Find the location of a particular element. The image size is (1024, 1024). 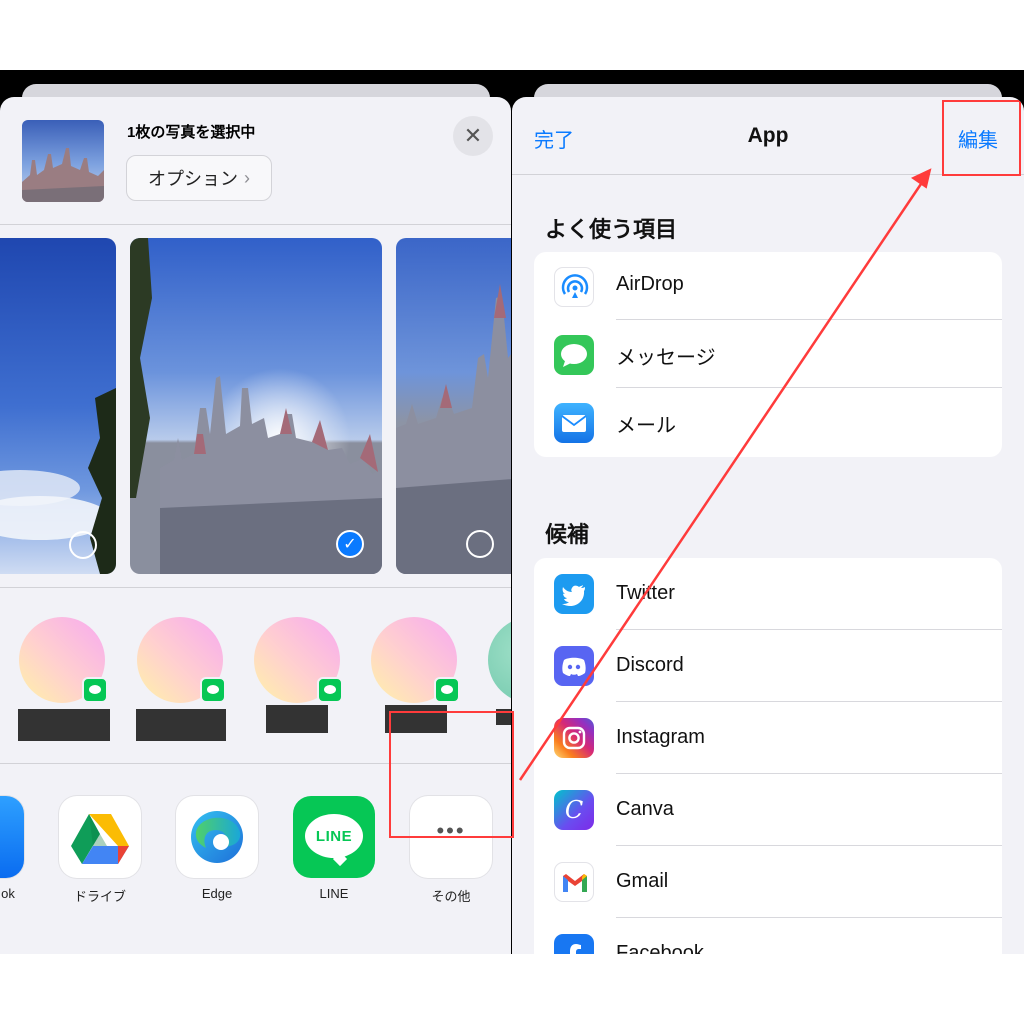

discord-icon is located at coordinates (574, 666).